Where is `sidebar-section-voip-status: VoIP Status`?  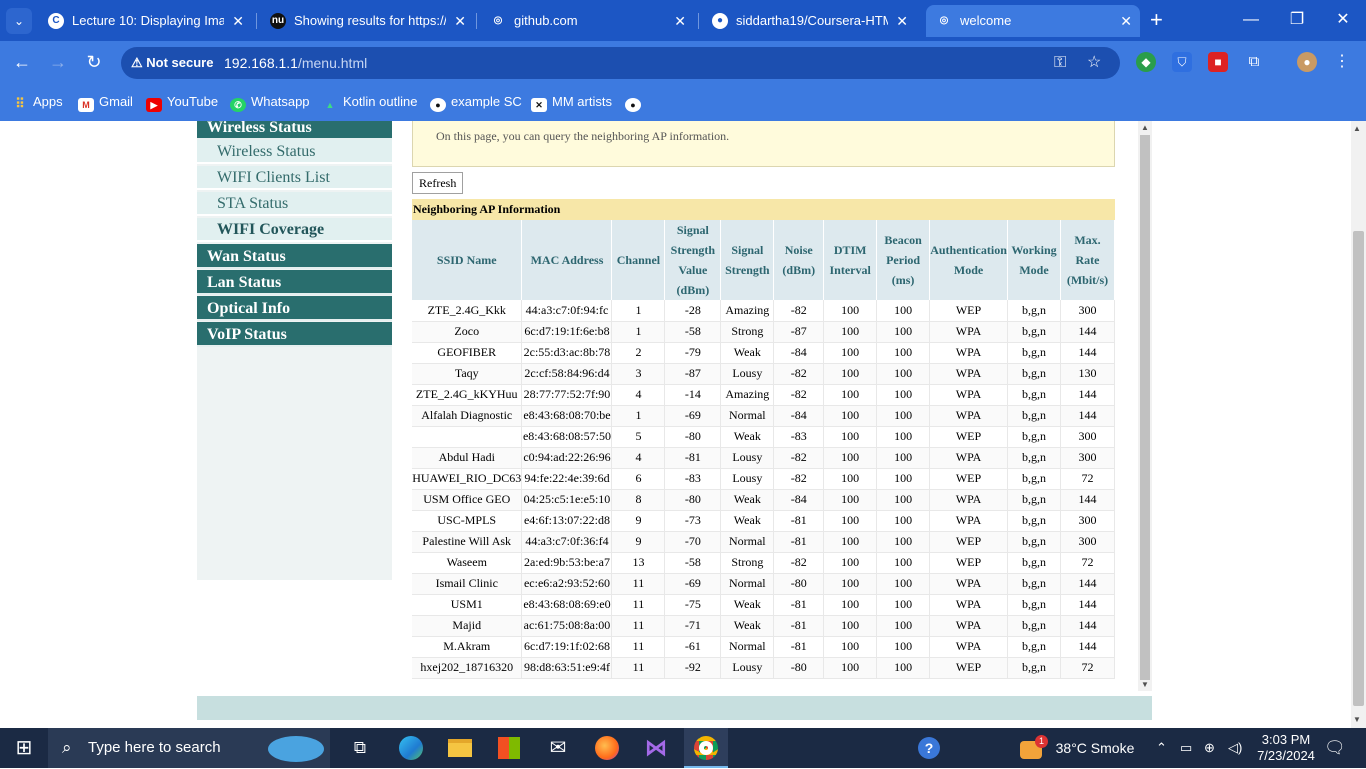
sidebar-section-voip-status: VoIP Status is located at coordinates (294, 334).